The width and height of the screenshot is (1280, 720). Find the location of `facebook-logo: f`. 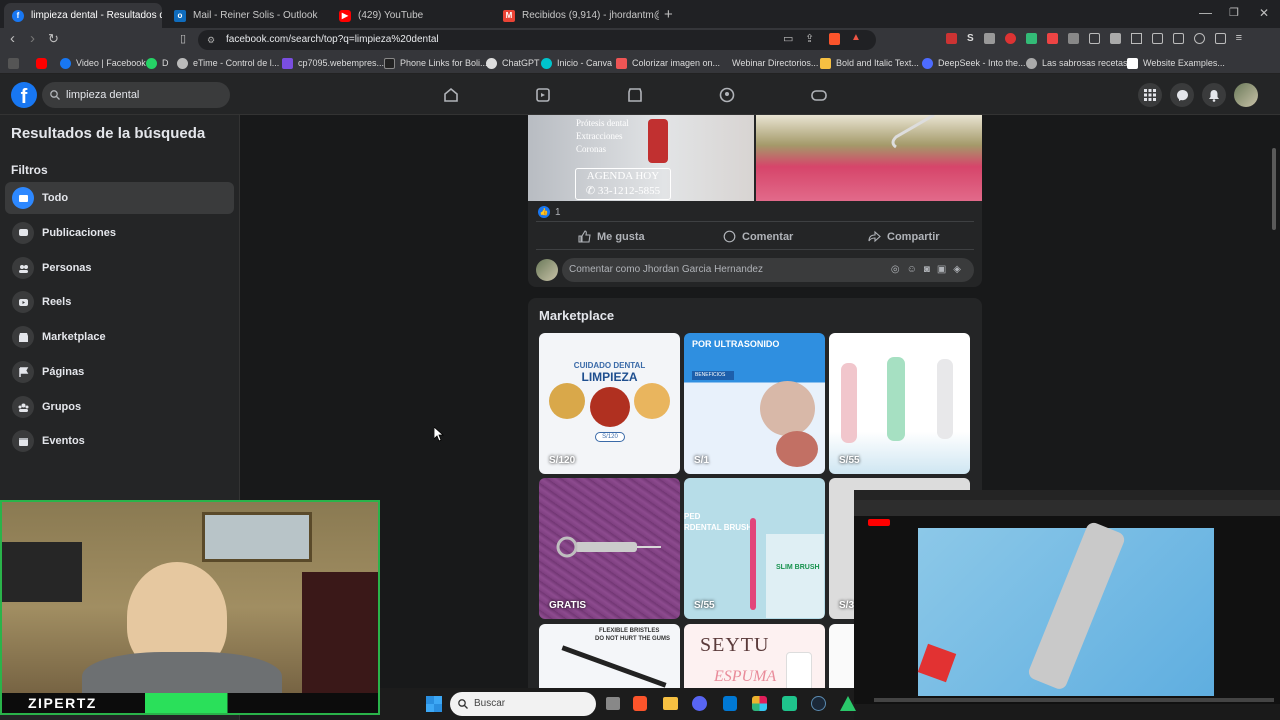

facebook-logo: f is located at coordinates (24, 95).